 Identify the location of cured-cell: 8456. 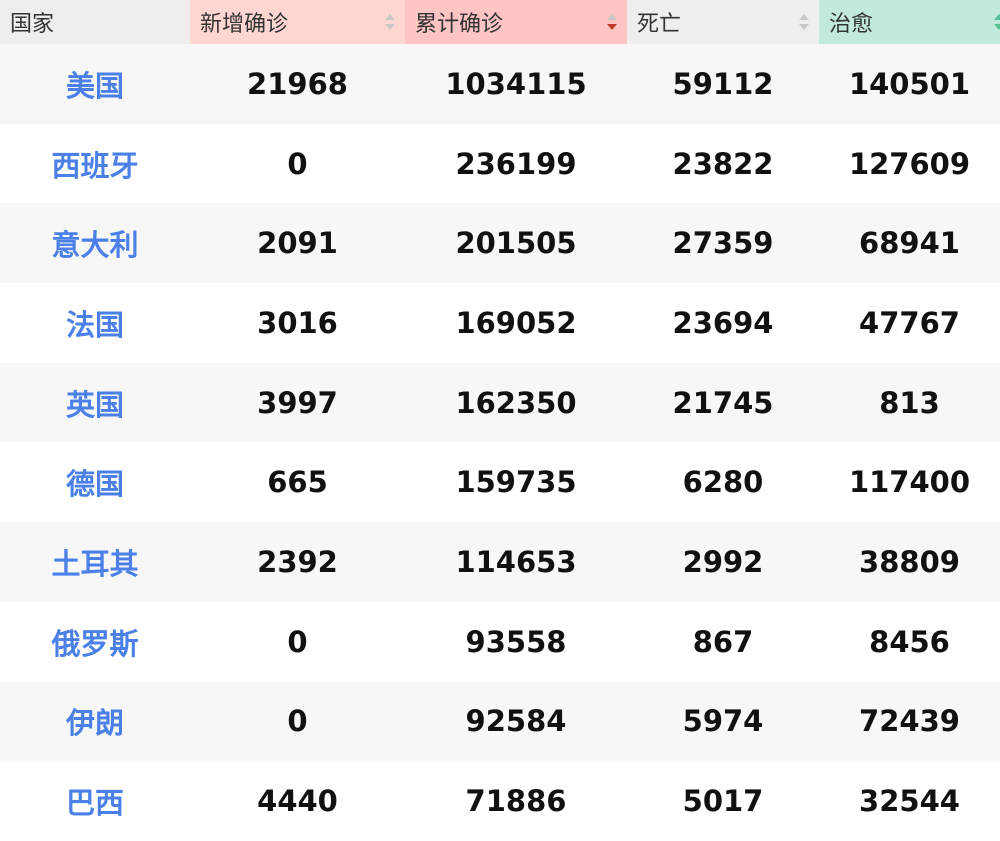
(909, 641).